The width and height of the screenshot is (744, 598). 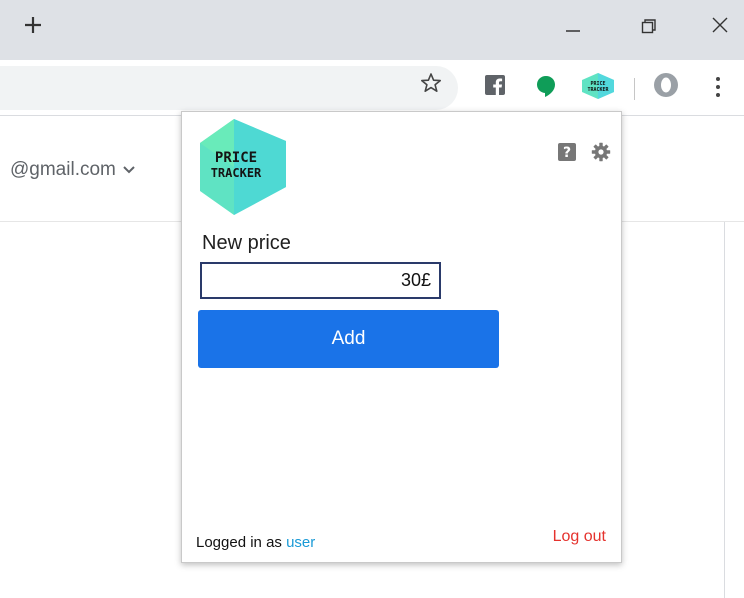 I want to click on logged-in-prefix: Logged in as, so click(x=241, y=542).